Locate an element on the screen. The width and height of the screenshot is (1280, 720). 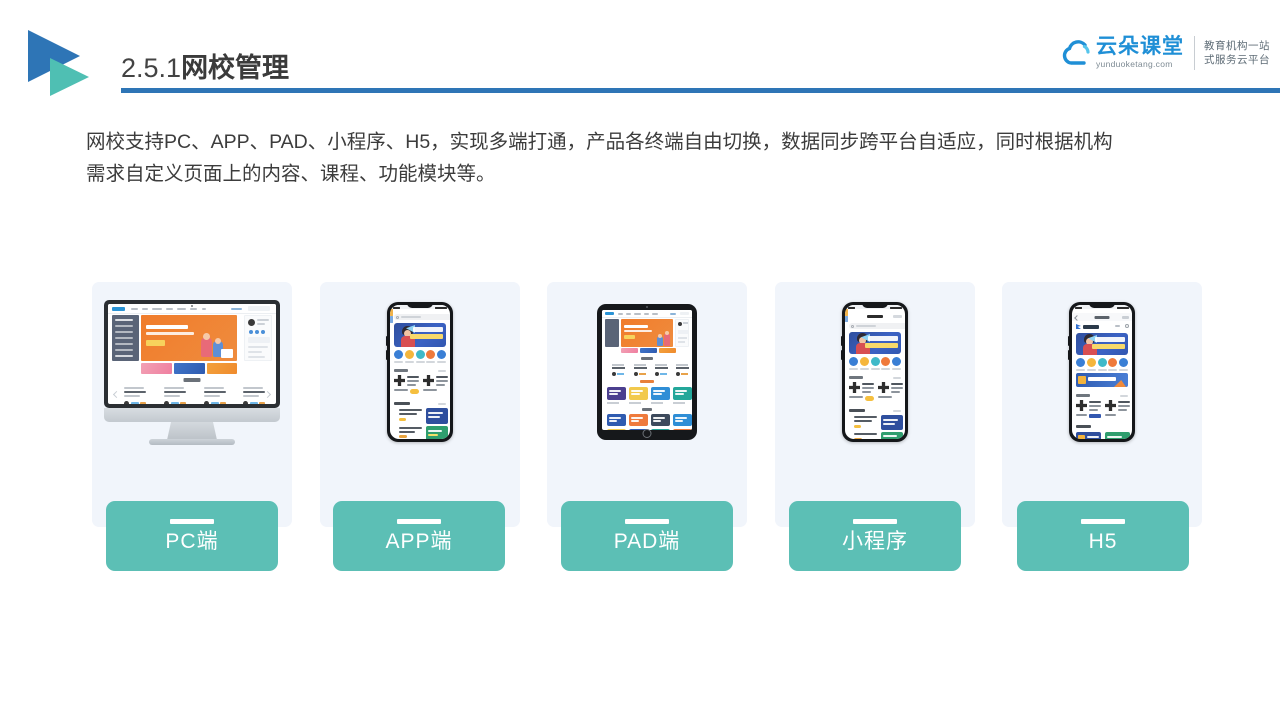
tablet-icon is located at coordinates (647, 372).